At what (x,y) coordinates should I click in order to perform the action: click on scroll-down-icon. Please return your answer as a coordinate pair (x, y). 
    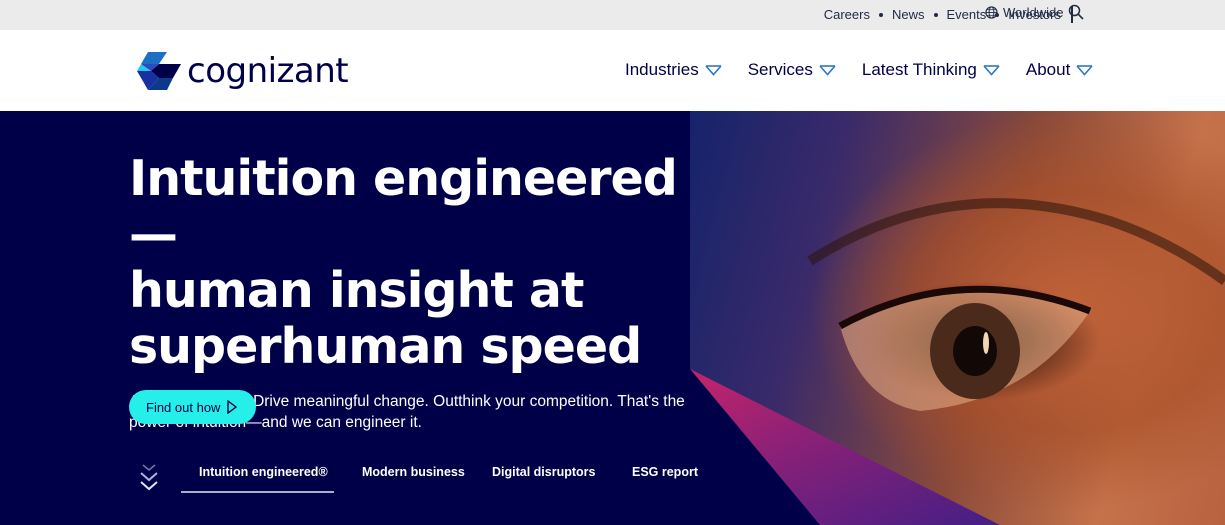
    Looking at the image, I should click on (149, 477).